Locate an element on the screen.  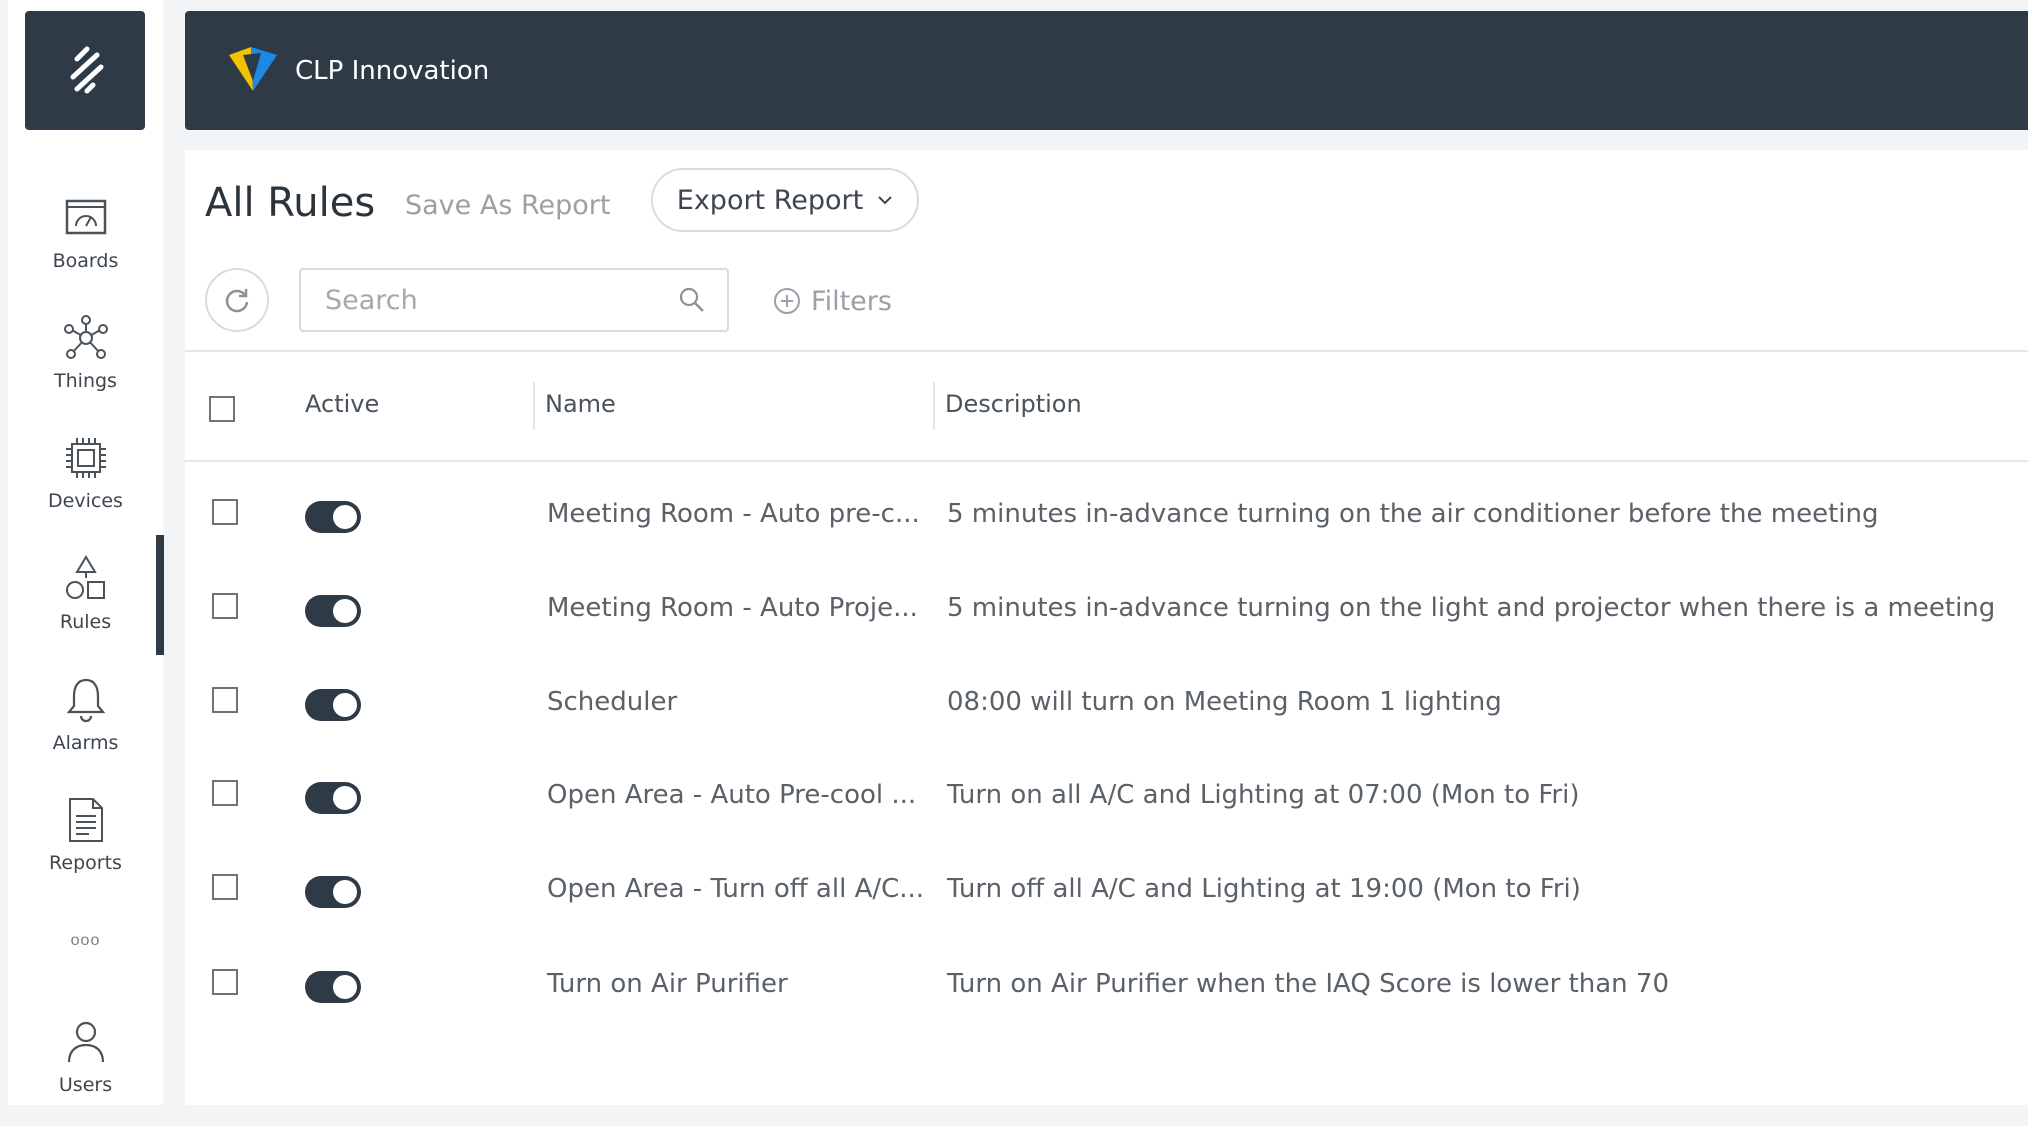
filters-button: Filters is located at coordinates (832, 301).